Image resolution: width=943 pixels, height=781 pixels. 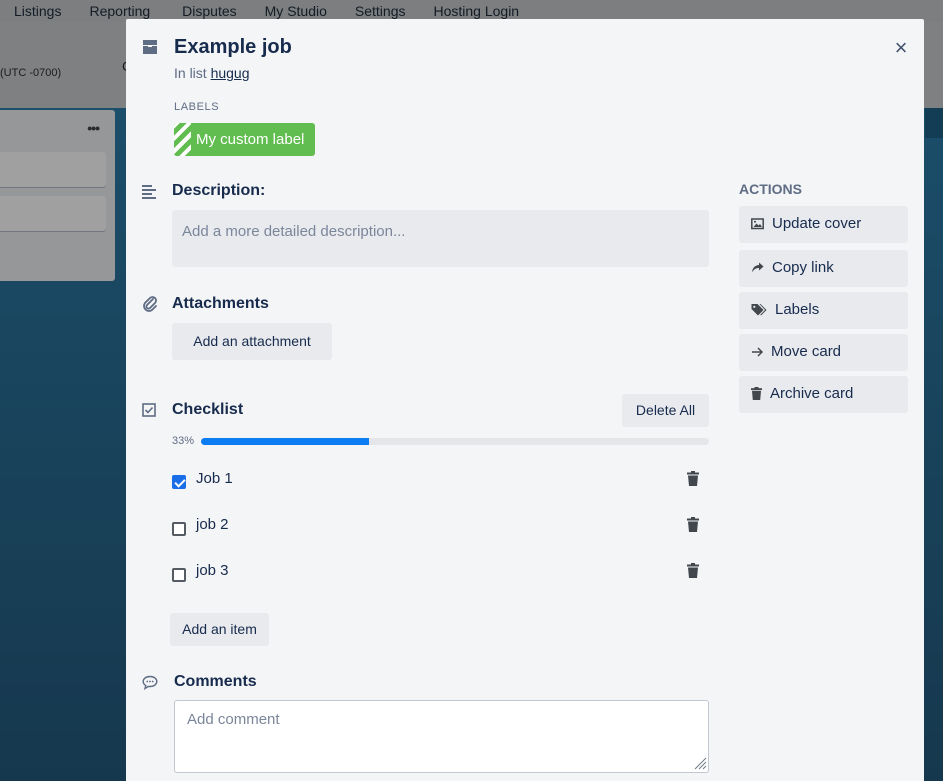 What do you see at coordinates (150, 47) in the screenshot?
I see `card-icon` at bounding box center [150, 47].